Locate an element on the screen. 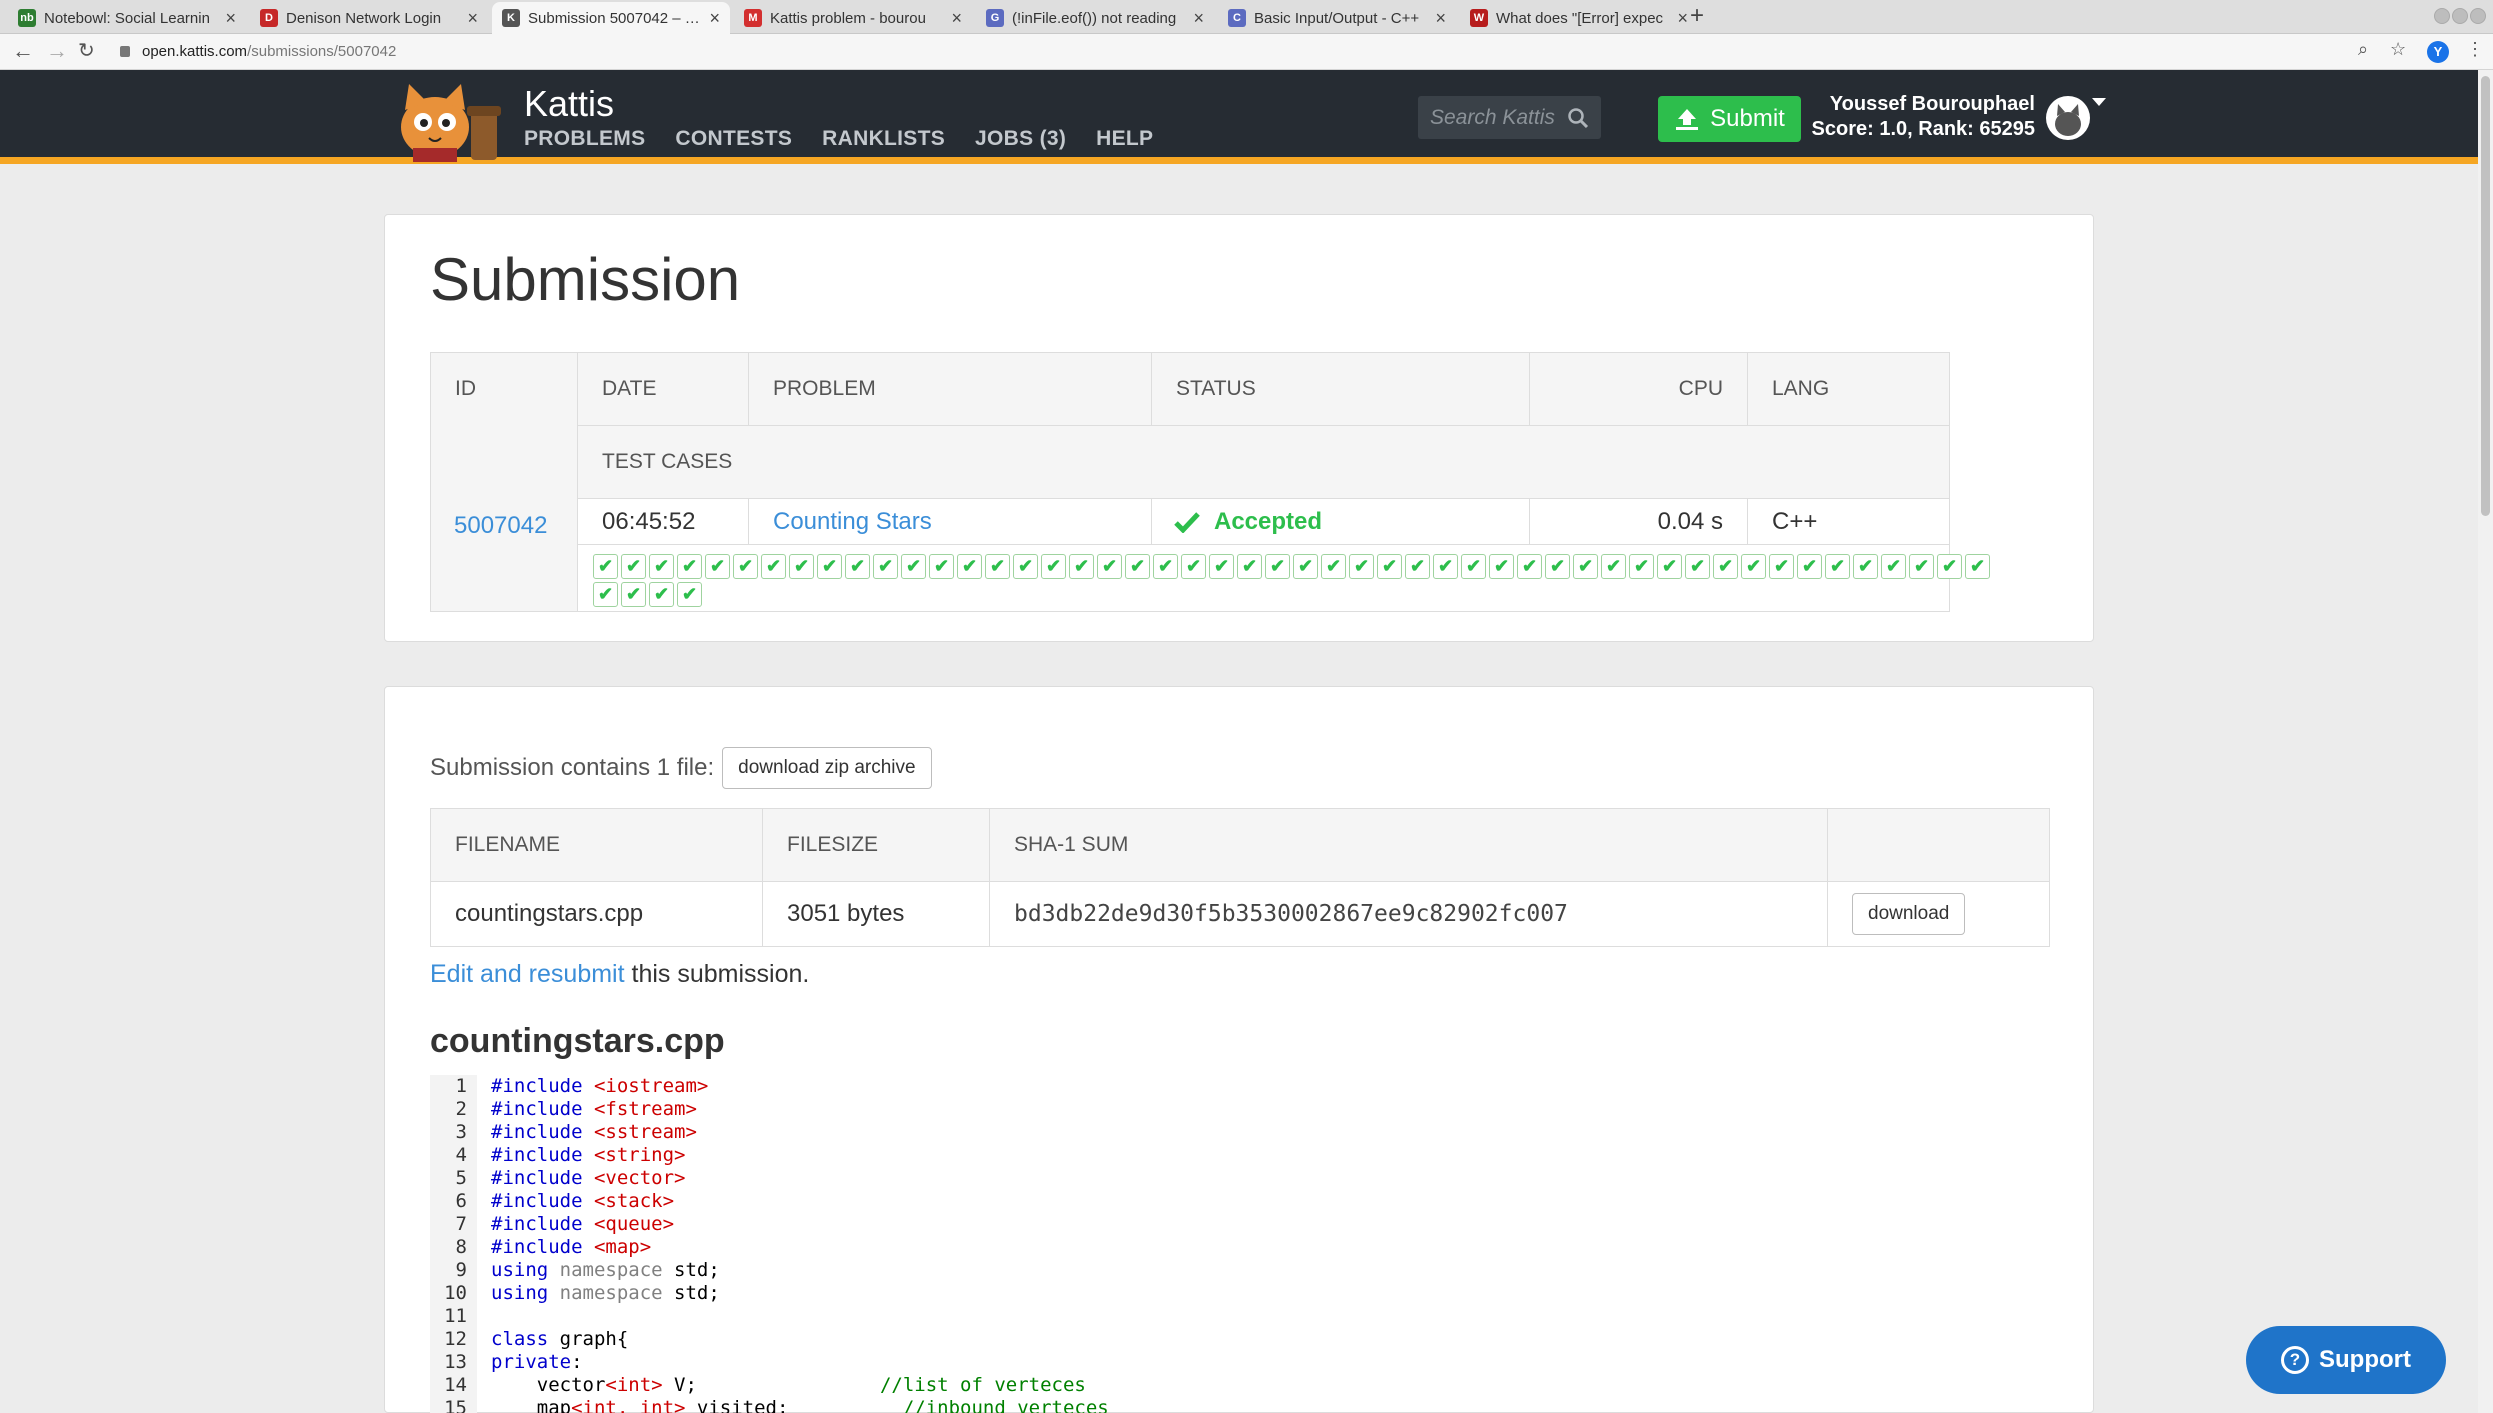  close-window-icon is located at coordinates (2478, 16).